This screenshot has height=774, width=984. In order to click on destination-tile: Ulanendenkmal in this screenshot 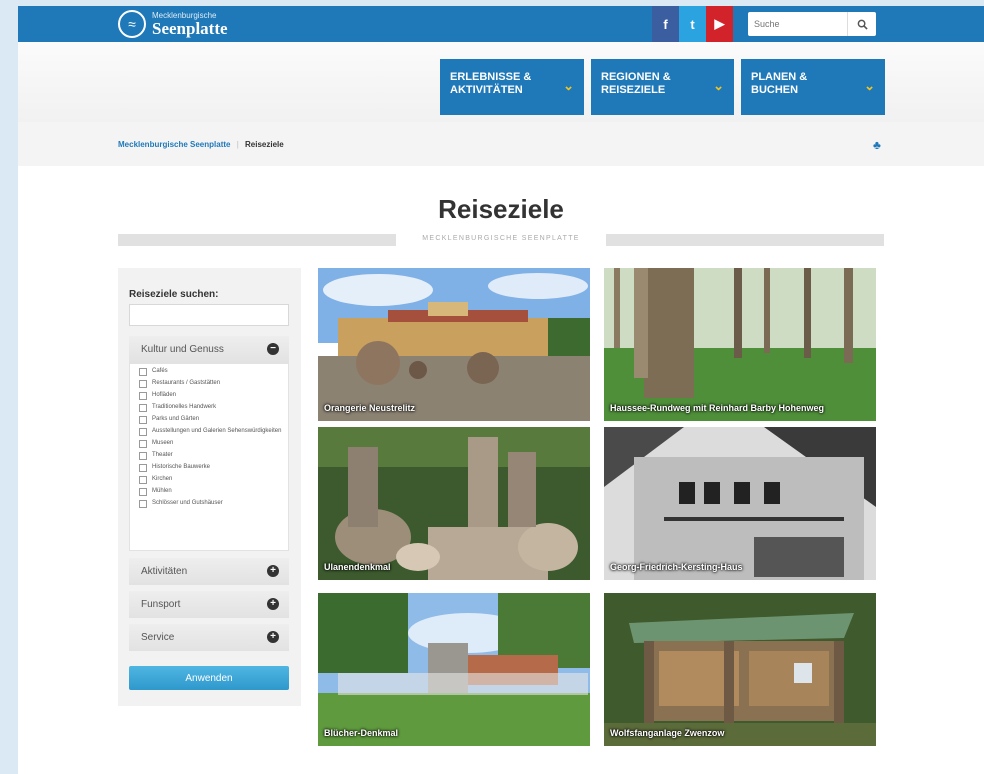, I will do `click(454, 503)`.